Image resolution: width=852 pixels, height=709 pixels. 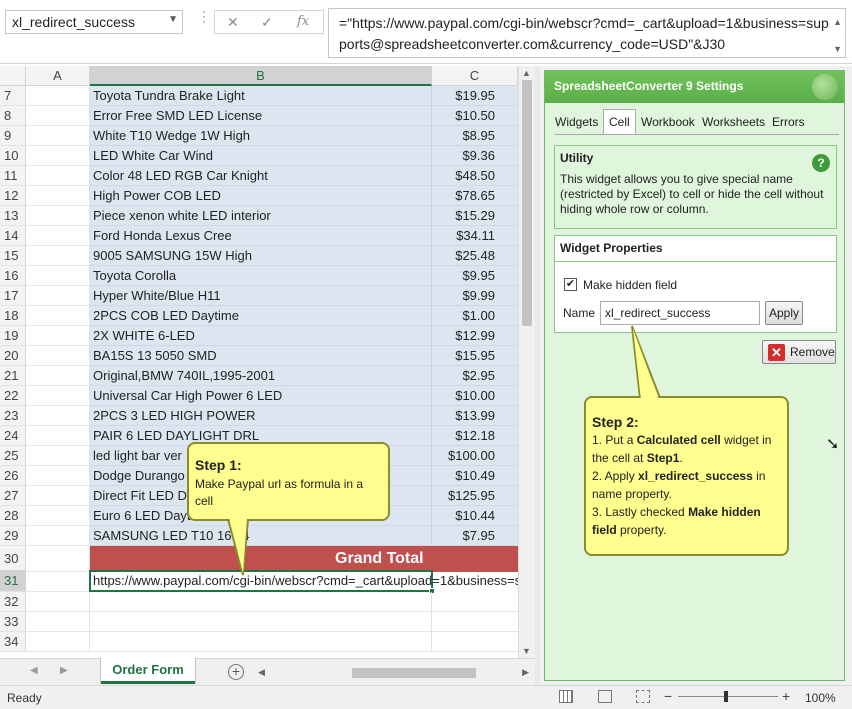 What do you see at coordinates (475, 156) in the screenshot?
I see `price-cell: $9.36` at bounding box center [475, 156].